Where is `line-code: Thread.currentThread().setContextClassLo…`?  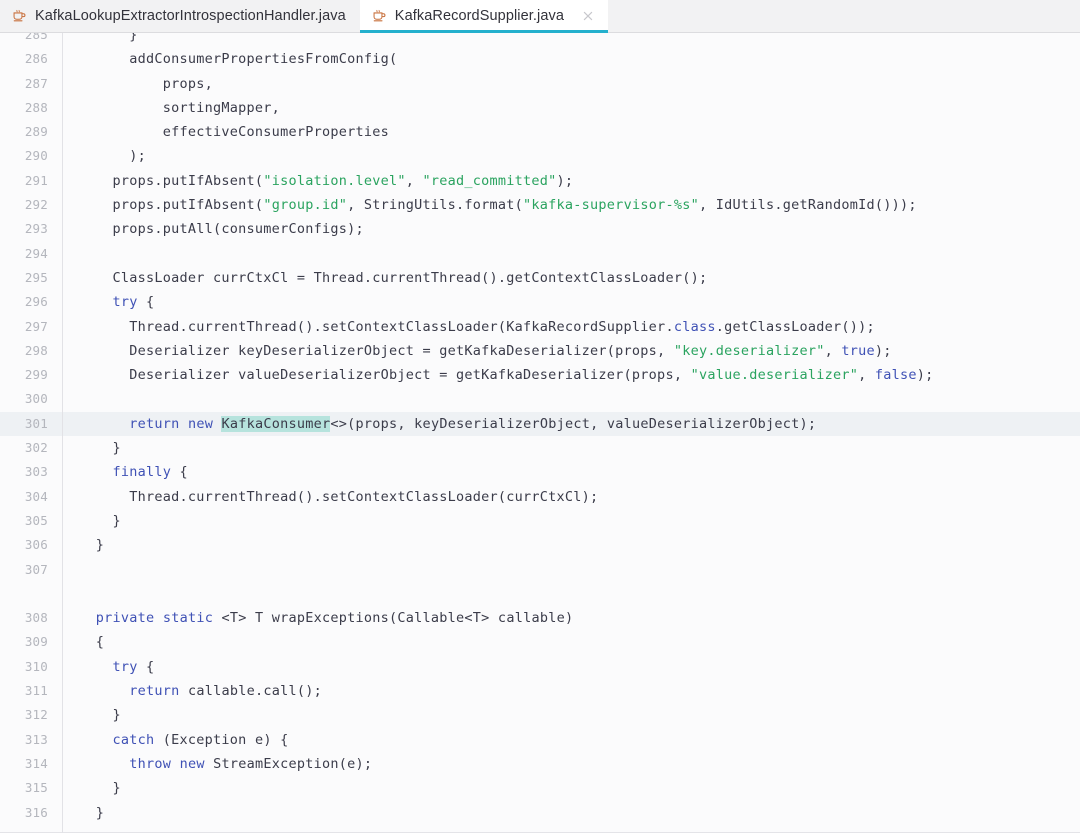 line-code: Thread.currentThread().setContextClassLo… is located at coordinates (477, 327).